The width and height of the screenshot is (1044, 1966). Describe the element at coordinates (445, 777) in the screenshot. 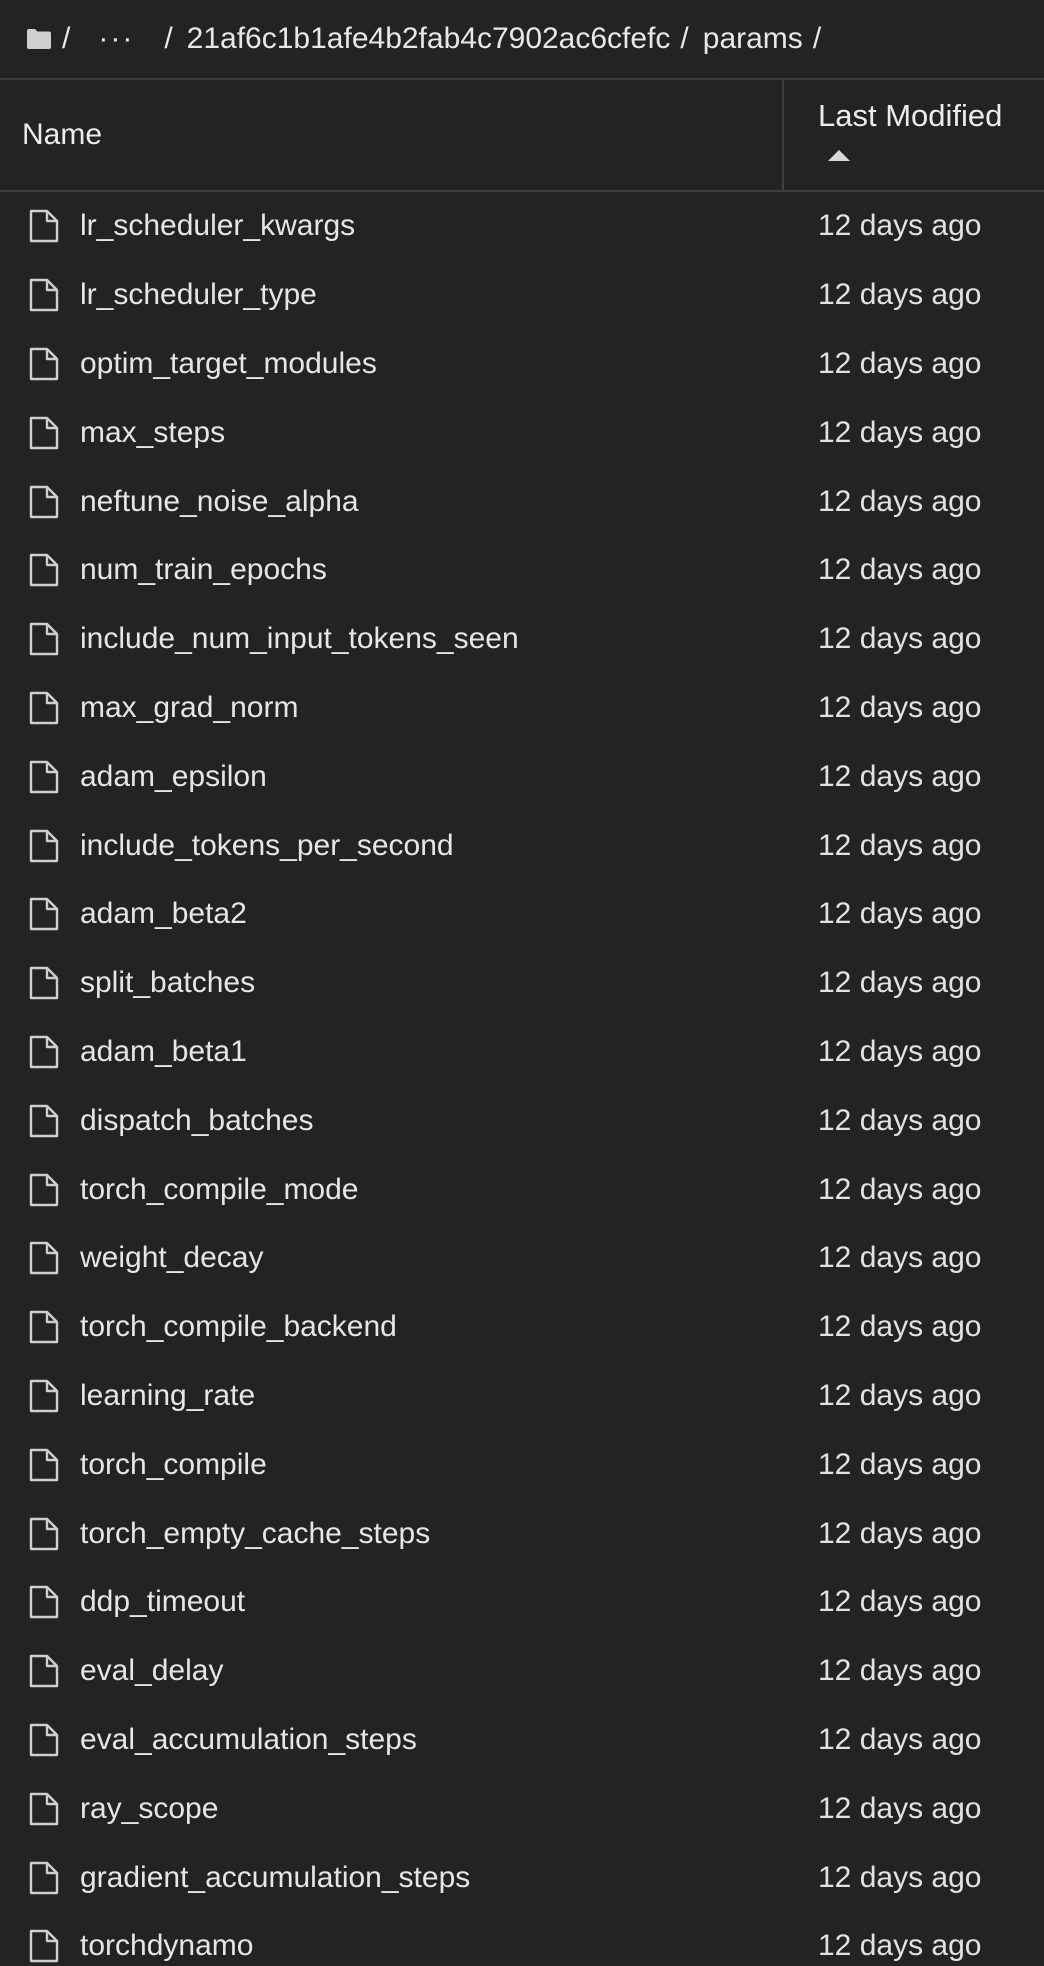

I see `file-name: adam_epsilon` at that location.